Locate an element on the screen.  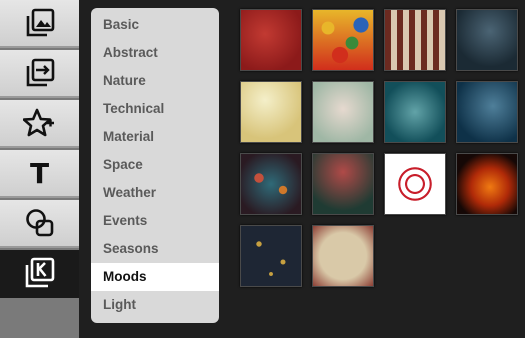
text-icon: T is located at coordinates (39, 173).